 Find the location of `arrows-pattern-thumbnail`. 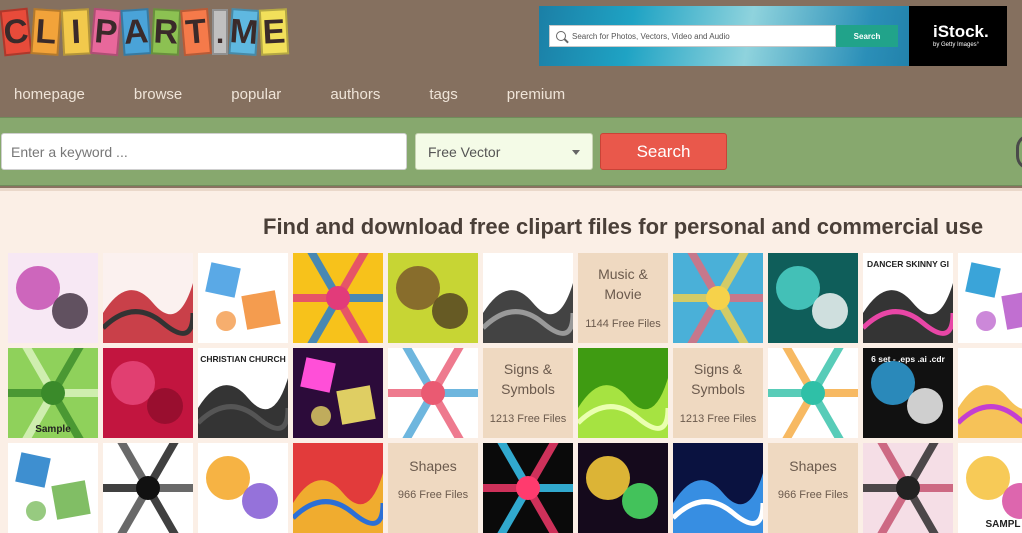

arrows-pattern-thumbnail is located at coordinates (908, 488).